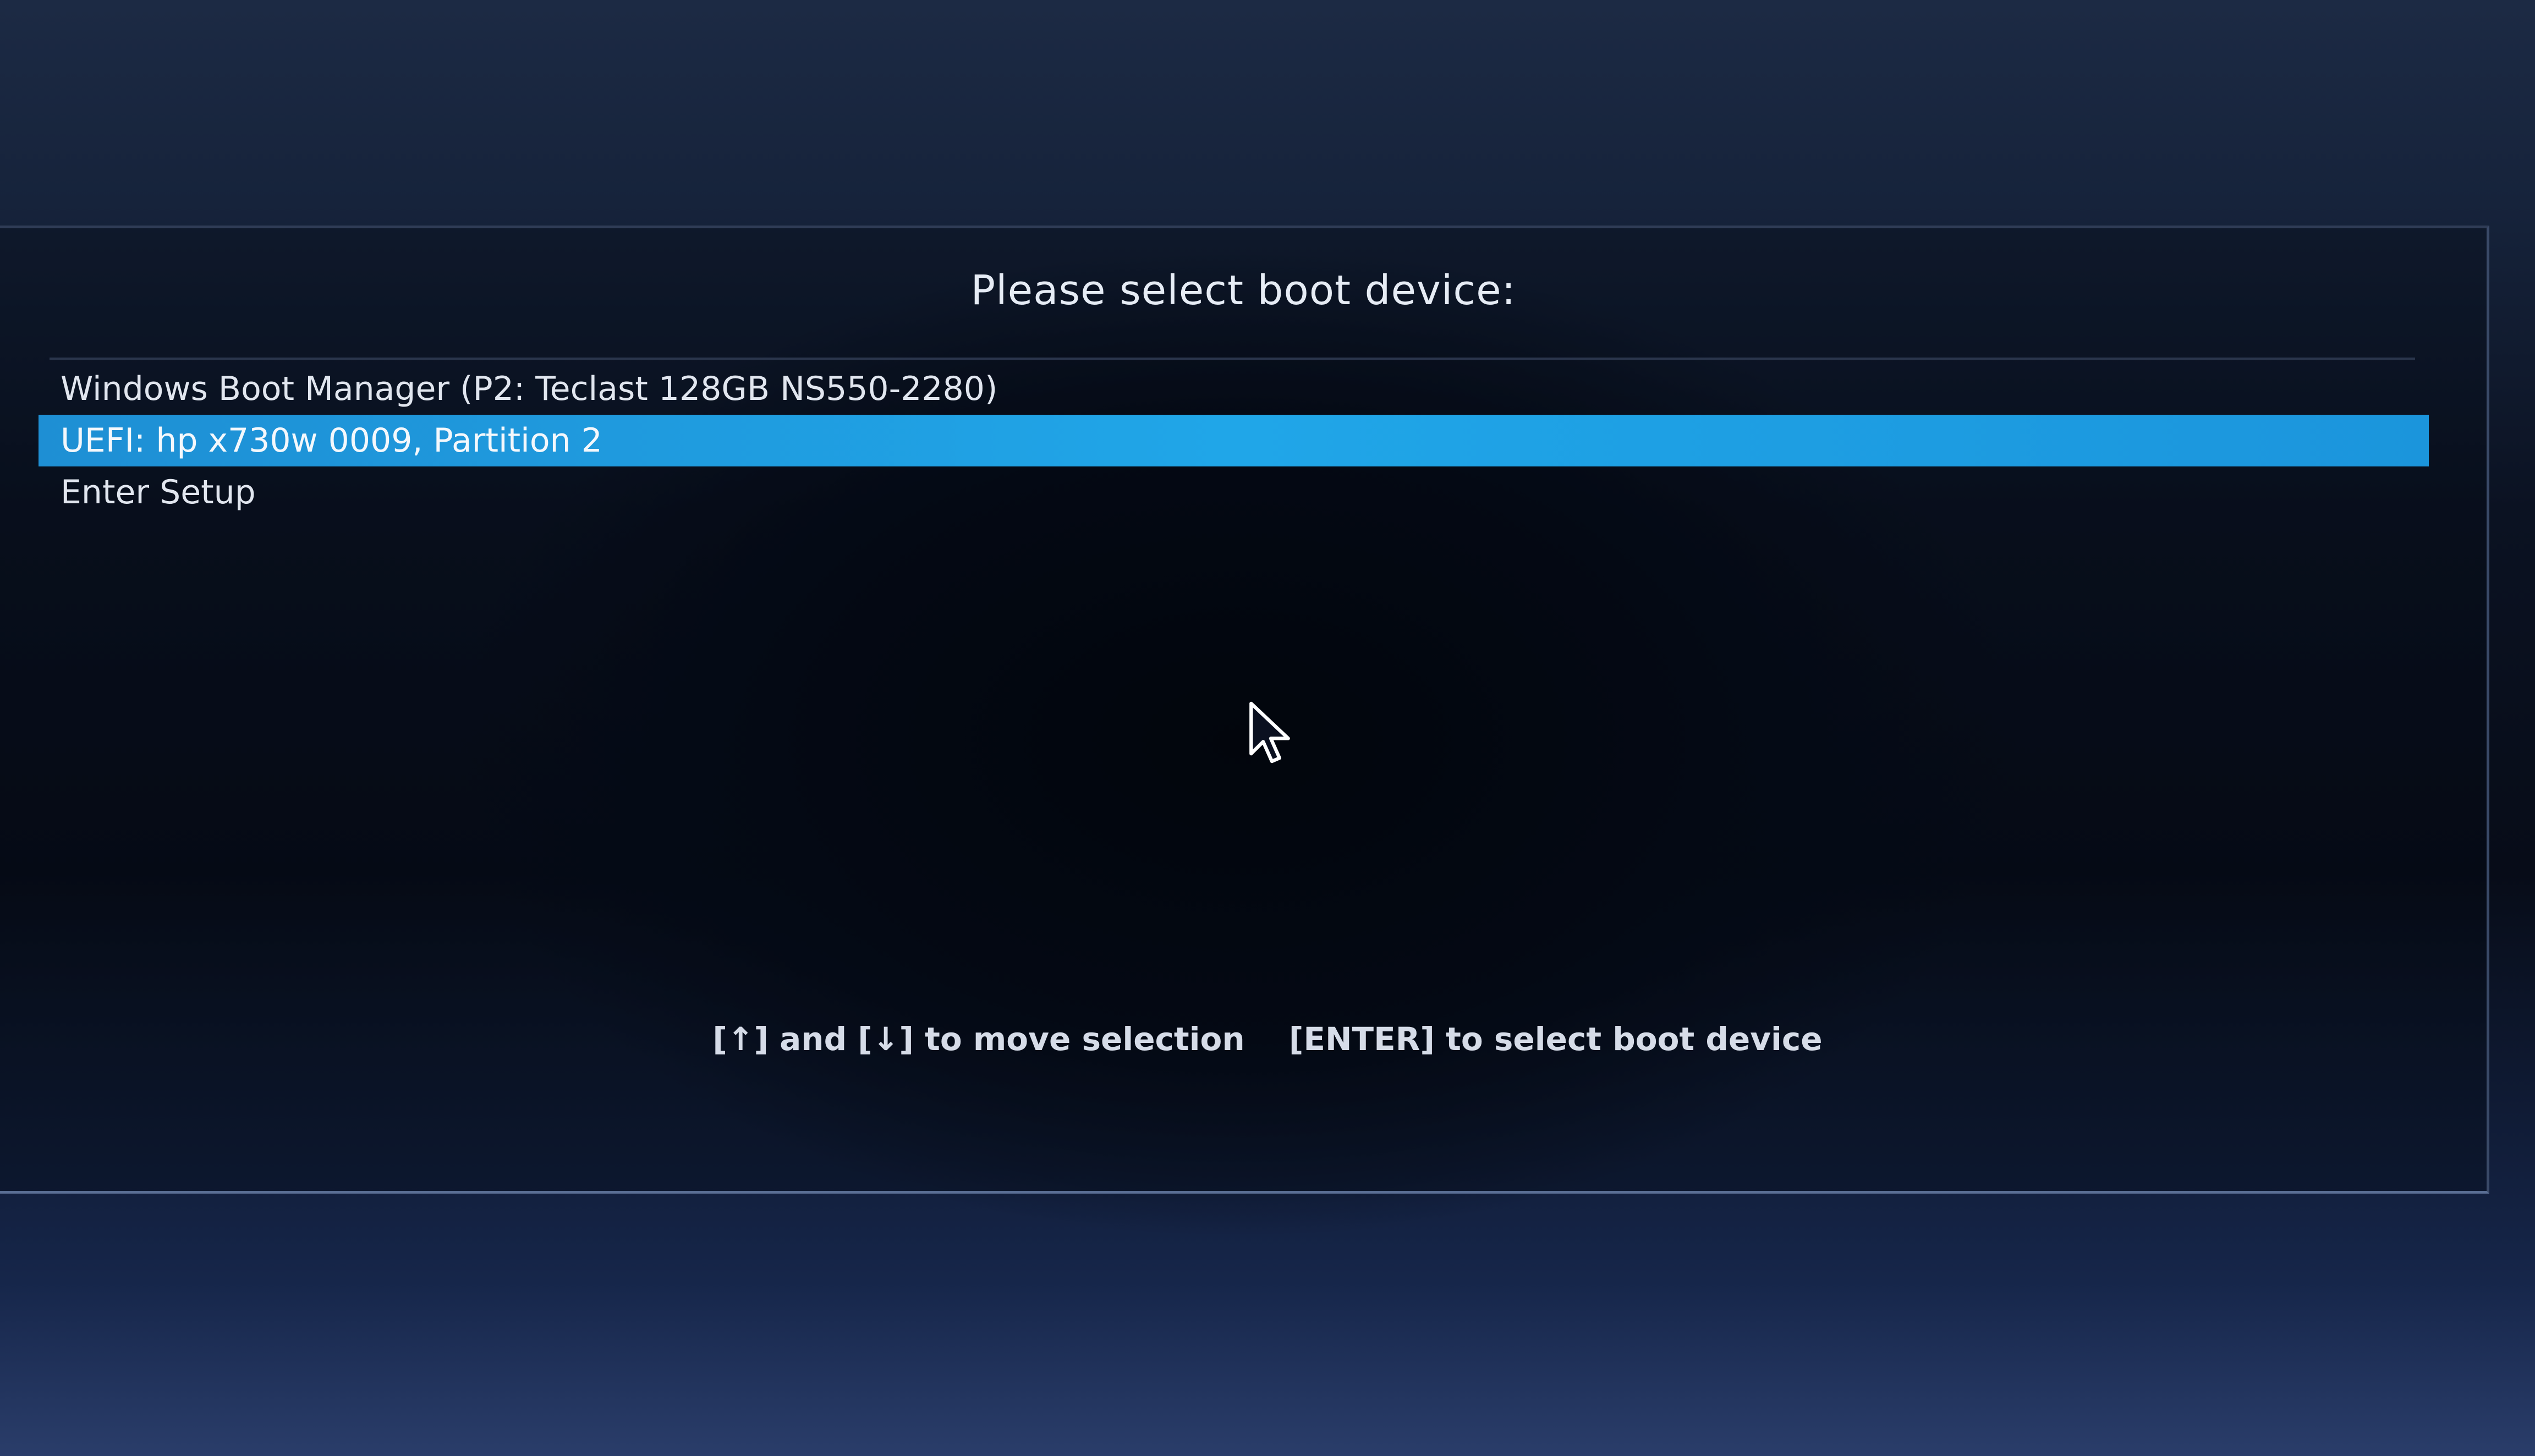 The width and height of the screenshot is (2535, 1456). Describe the element at coordinates (978, 1039) in the screenshot. I see `move-selection-hint: [↑] and [↓] to move selection` at that location.